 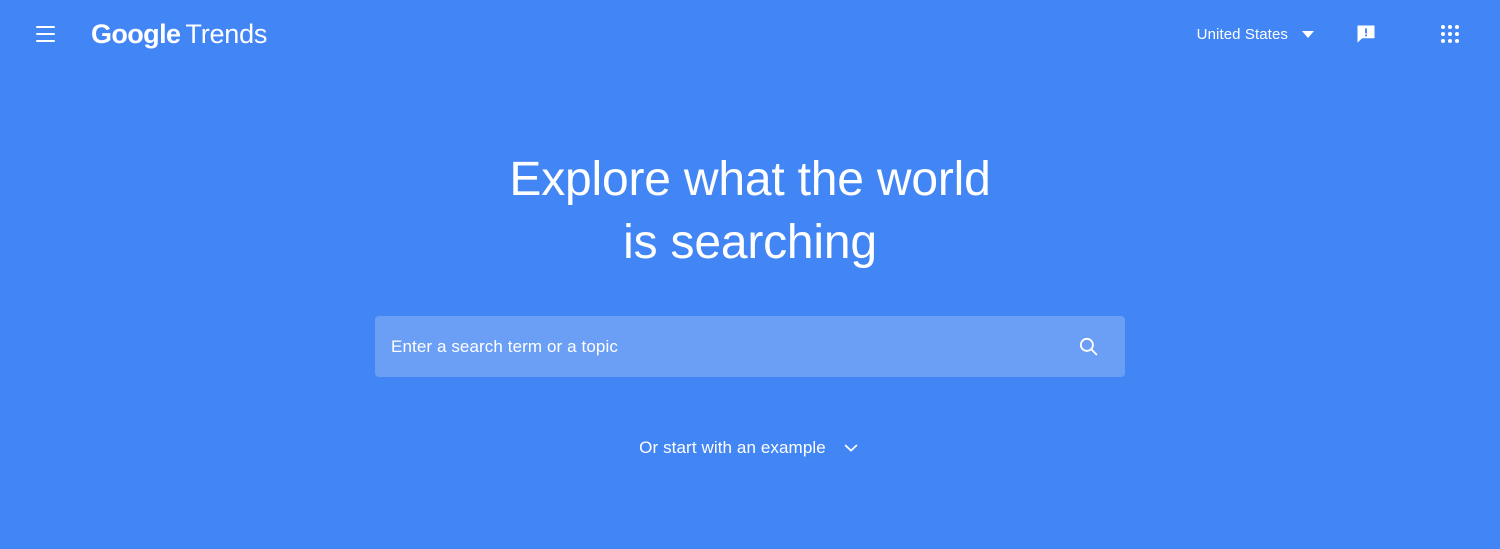 I want to click on apps-grid-dots, so click(x=1450, y=34).